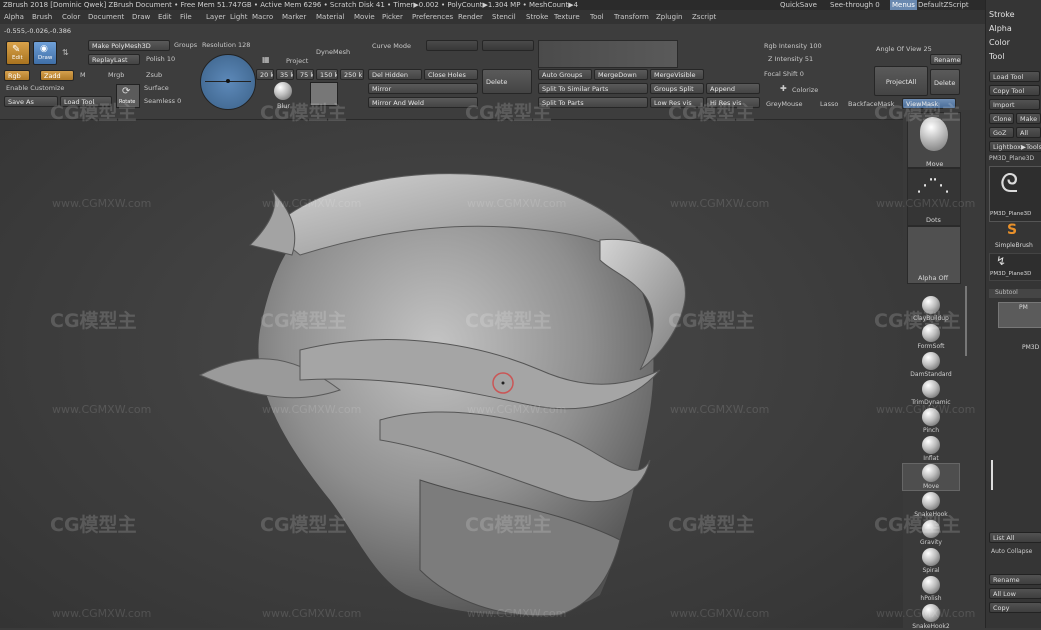 The image size is (1041, 630). Describe the element at coordinates (1001, 118) in the screenshot. I see `clone-button: Clone` at that location.